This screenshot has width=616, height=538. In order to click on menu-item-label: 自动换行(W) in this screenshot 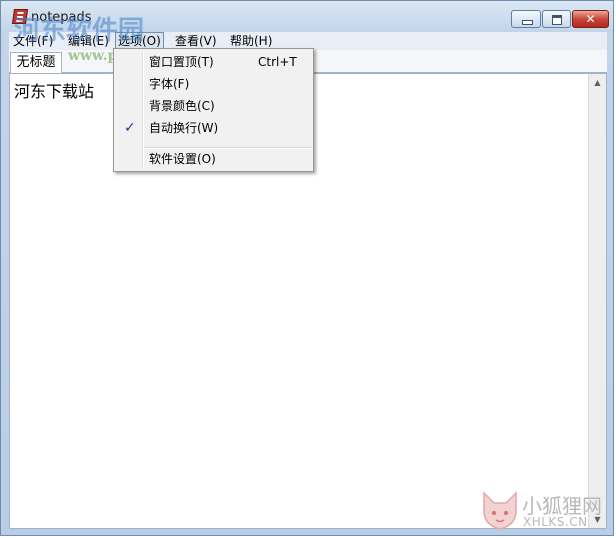, I will do `click(184, 128)`.